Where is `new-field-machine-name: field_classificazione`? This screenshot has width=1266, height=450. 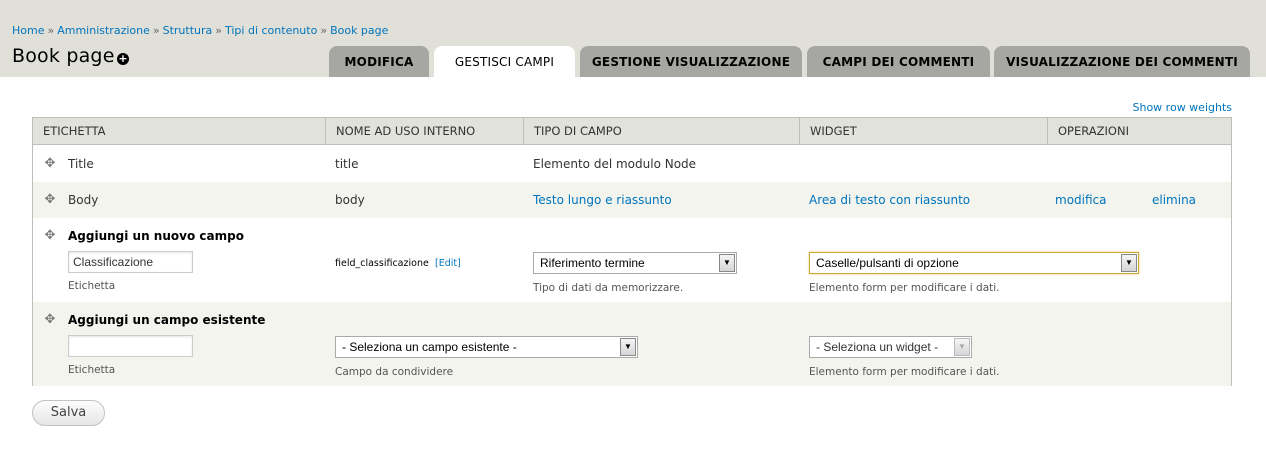
new-field-machine-name: field_classificazione is located at coordinates (382, 263).